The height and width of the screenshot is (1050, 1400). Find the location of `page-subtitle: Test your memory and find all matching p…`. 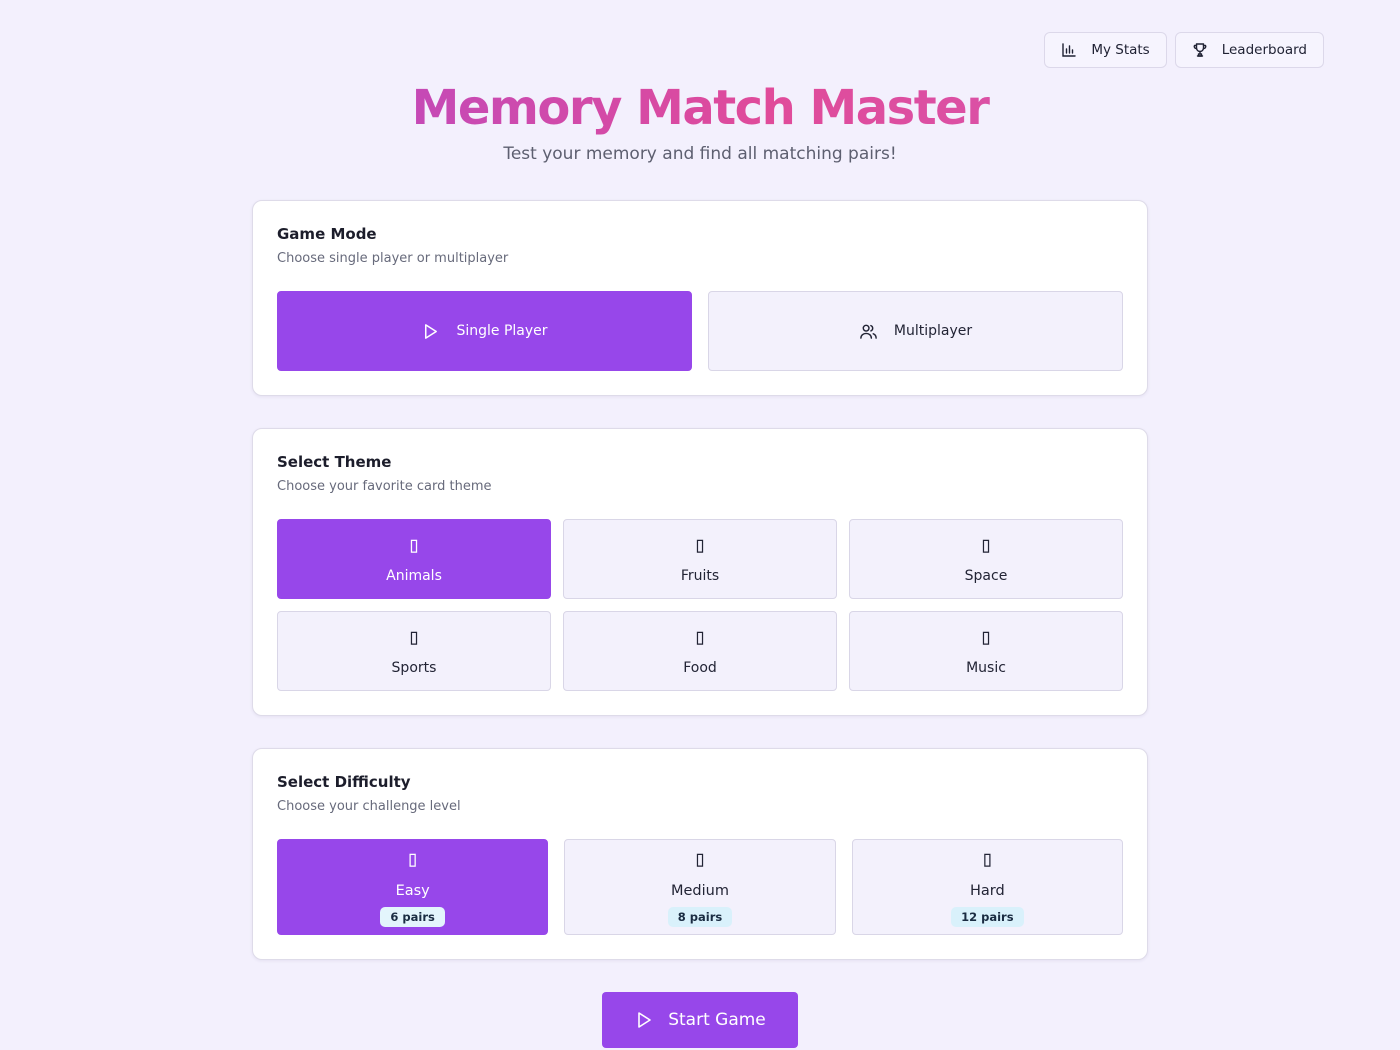

page-subtitle: Test your memory and find all matching p… is located at coordinates (700, 154).